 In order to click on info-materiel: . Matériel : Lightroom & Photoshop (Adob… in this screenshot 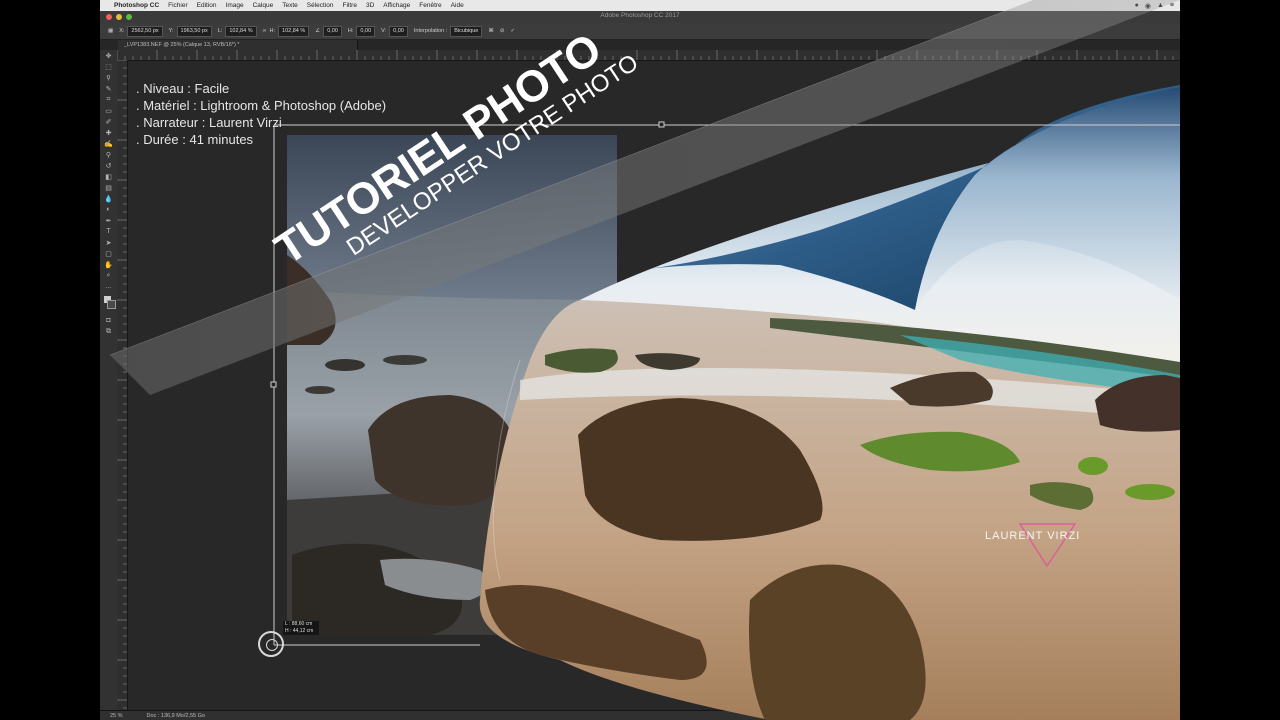, I will do `click(261, 105)`.